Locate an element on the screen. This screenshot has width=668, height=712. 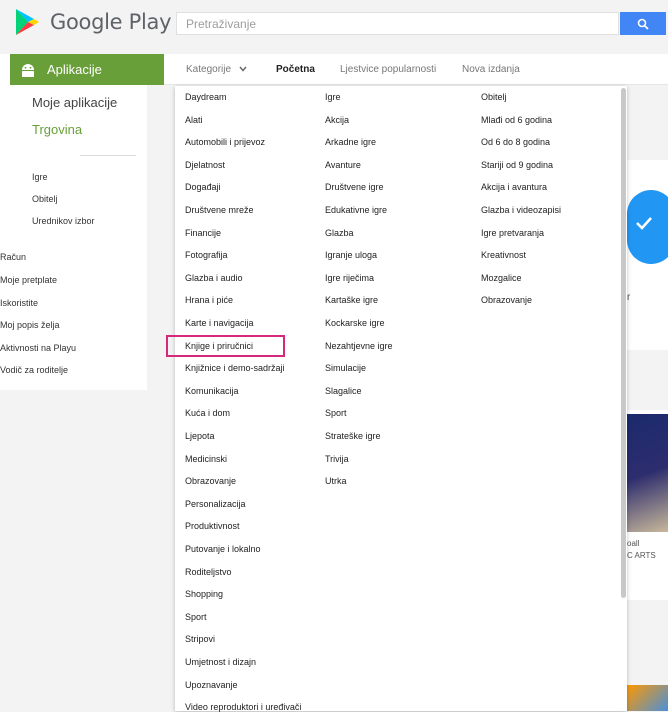
fifa-game-image is located at coordinates (647, 473).